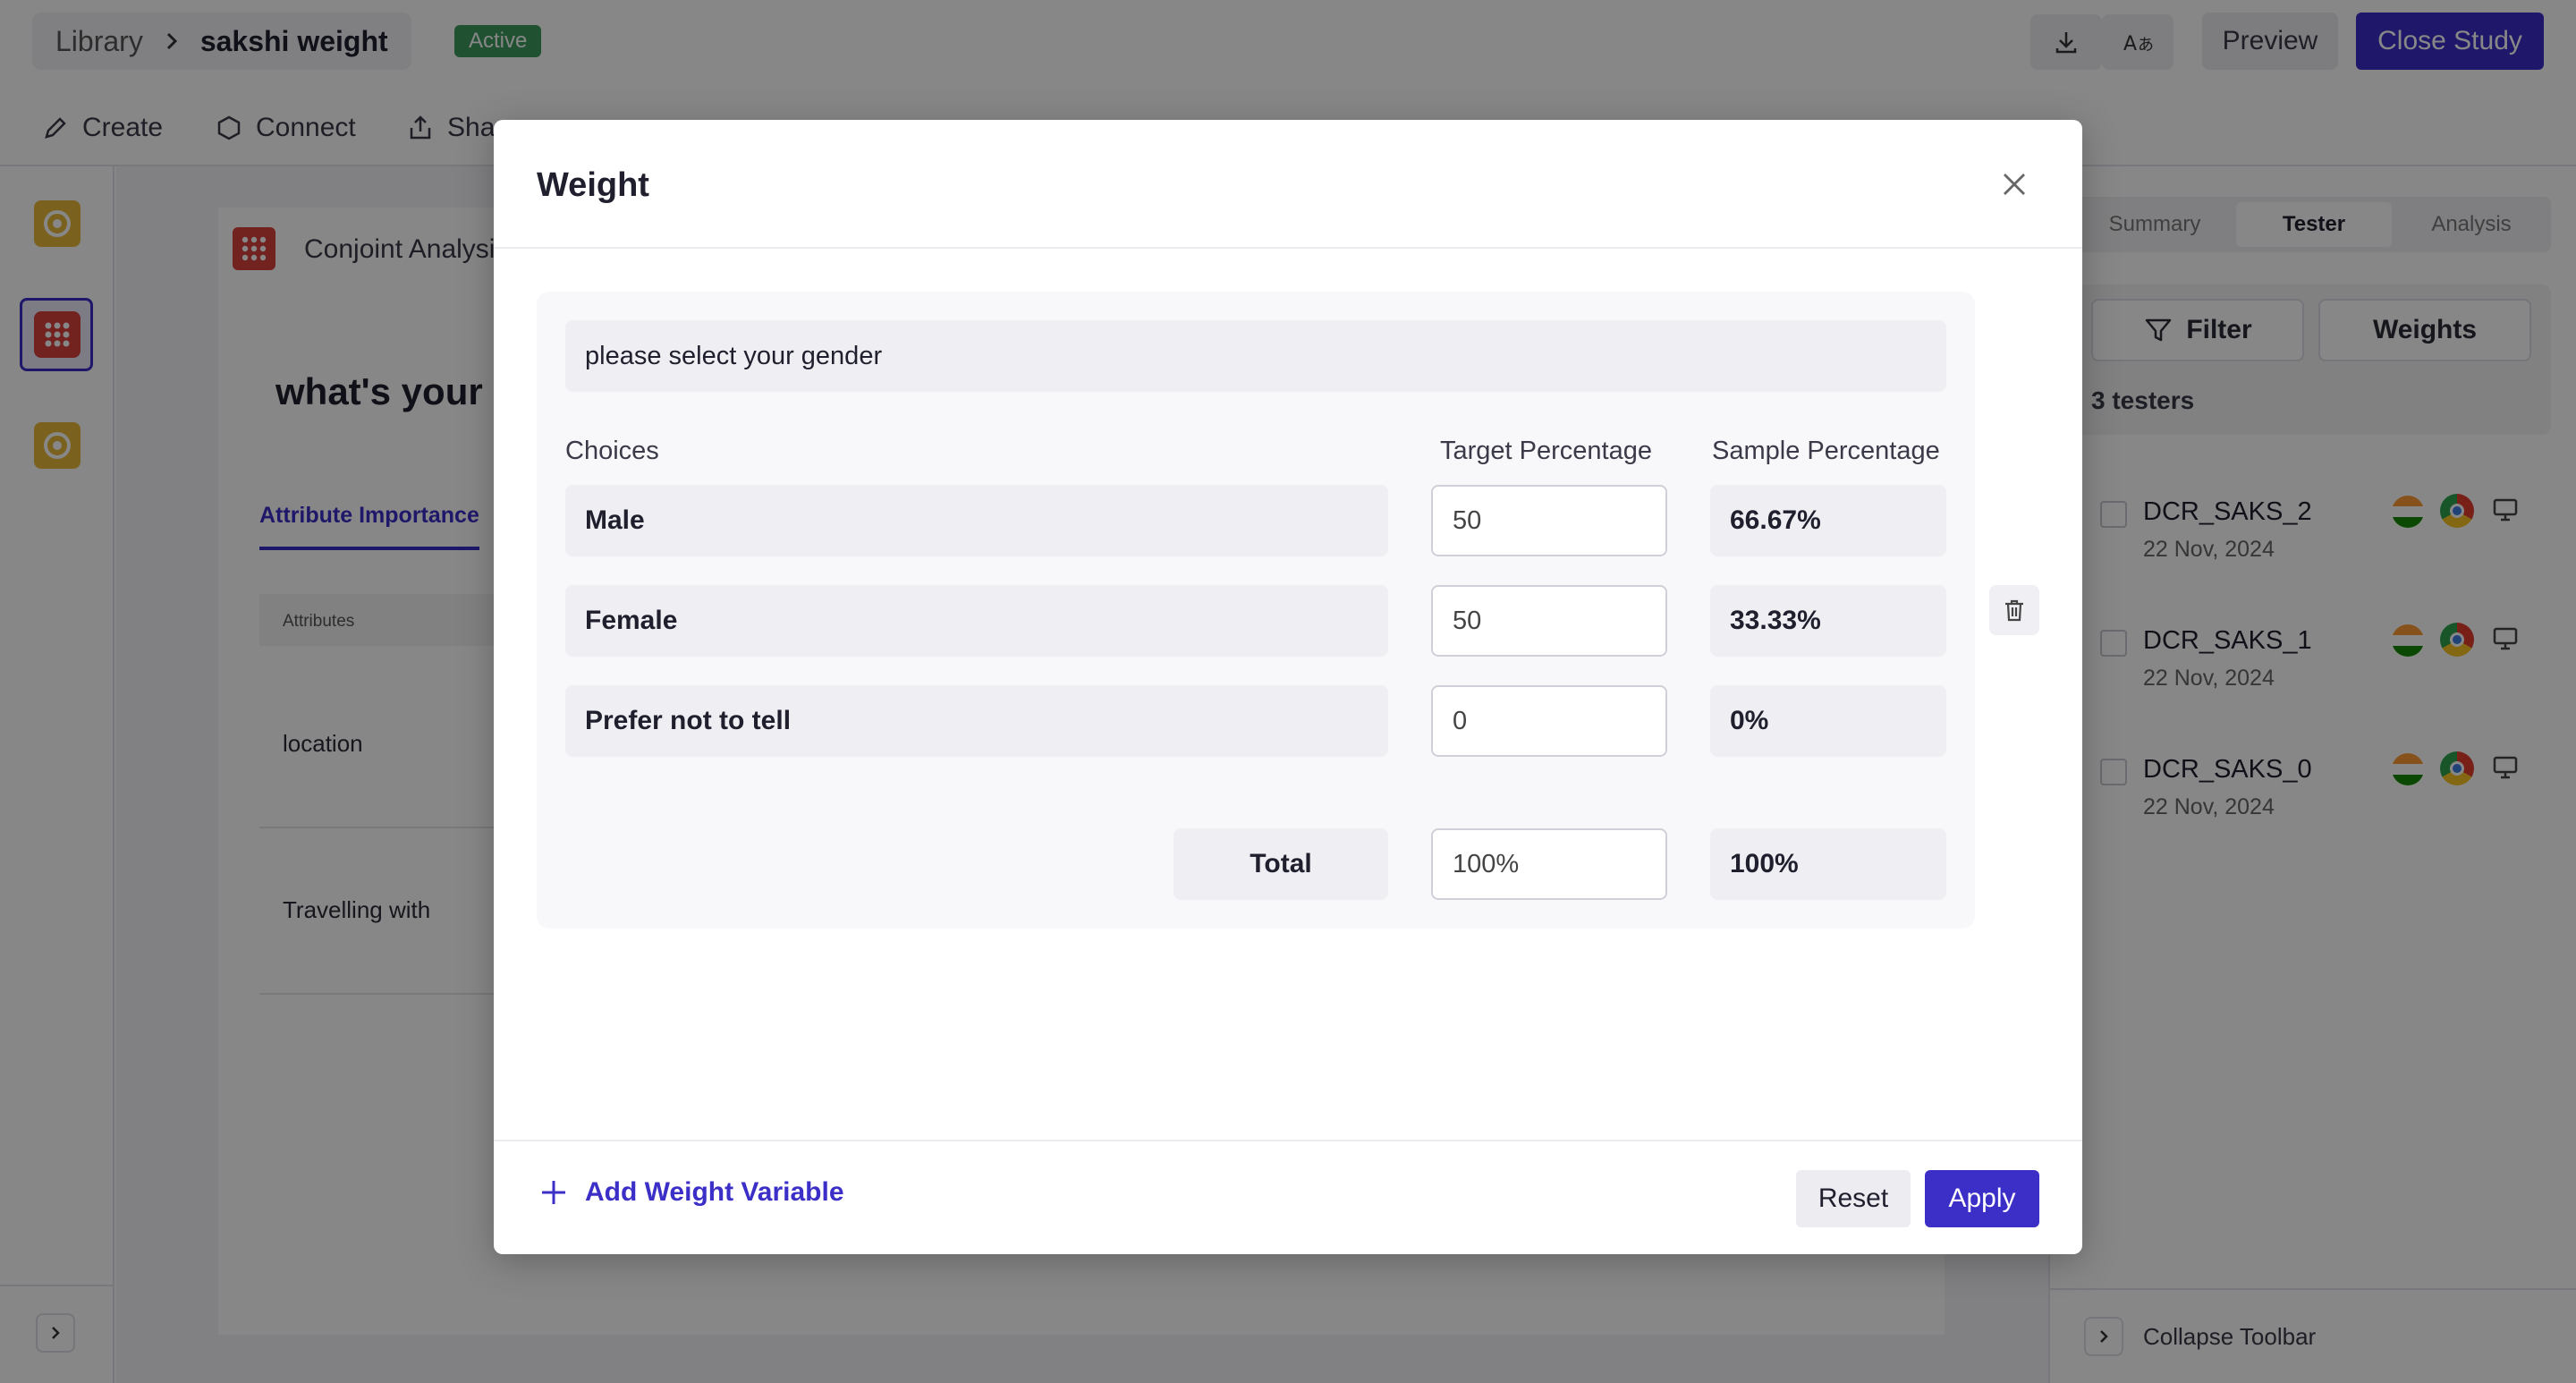  What do you see at coordinates (1546, 451) in the screenshot?
I see `column-header-target: Target Percentage` at bounding box center [1546, 451].